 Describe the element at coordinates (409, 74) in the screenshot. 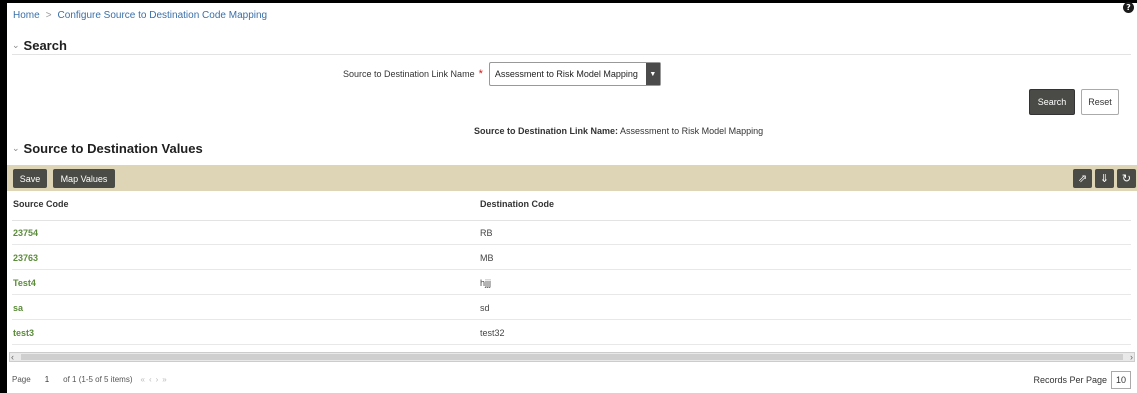

I see `link-name-label: Source to Destination Link Name` at that location.